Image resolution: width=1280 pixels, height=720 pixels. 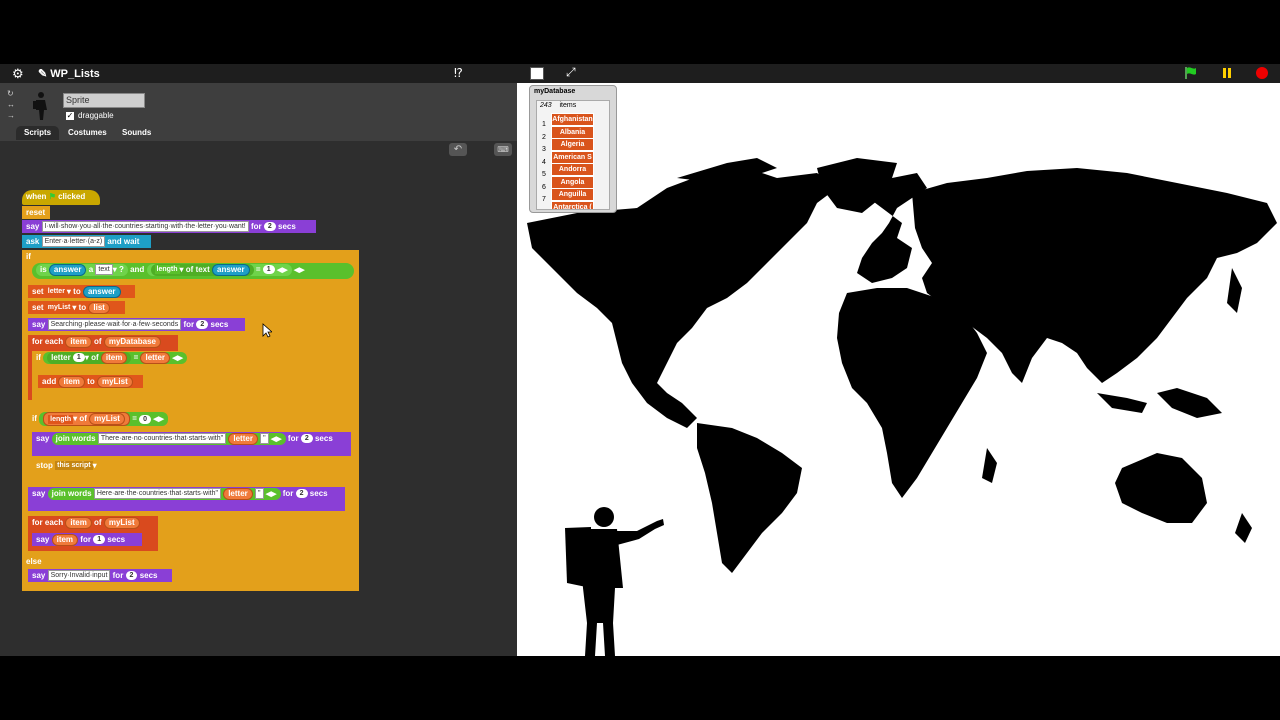 I want to click on equals-value: 1, so click(x=268, y=270).